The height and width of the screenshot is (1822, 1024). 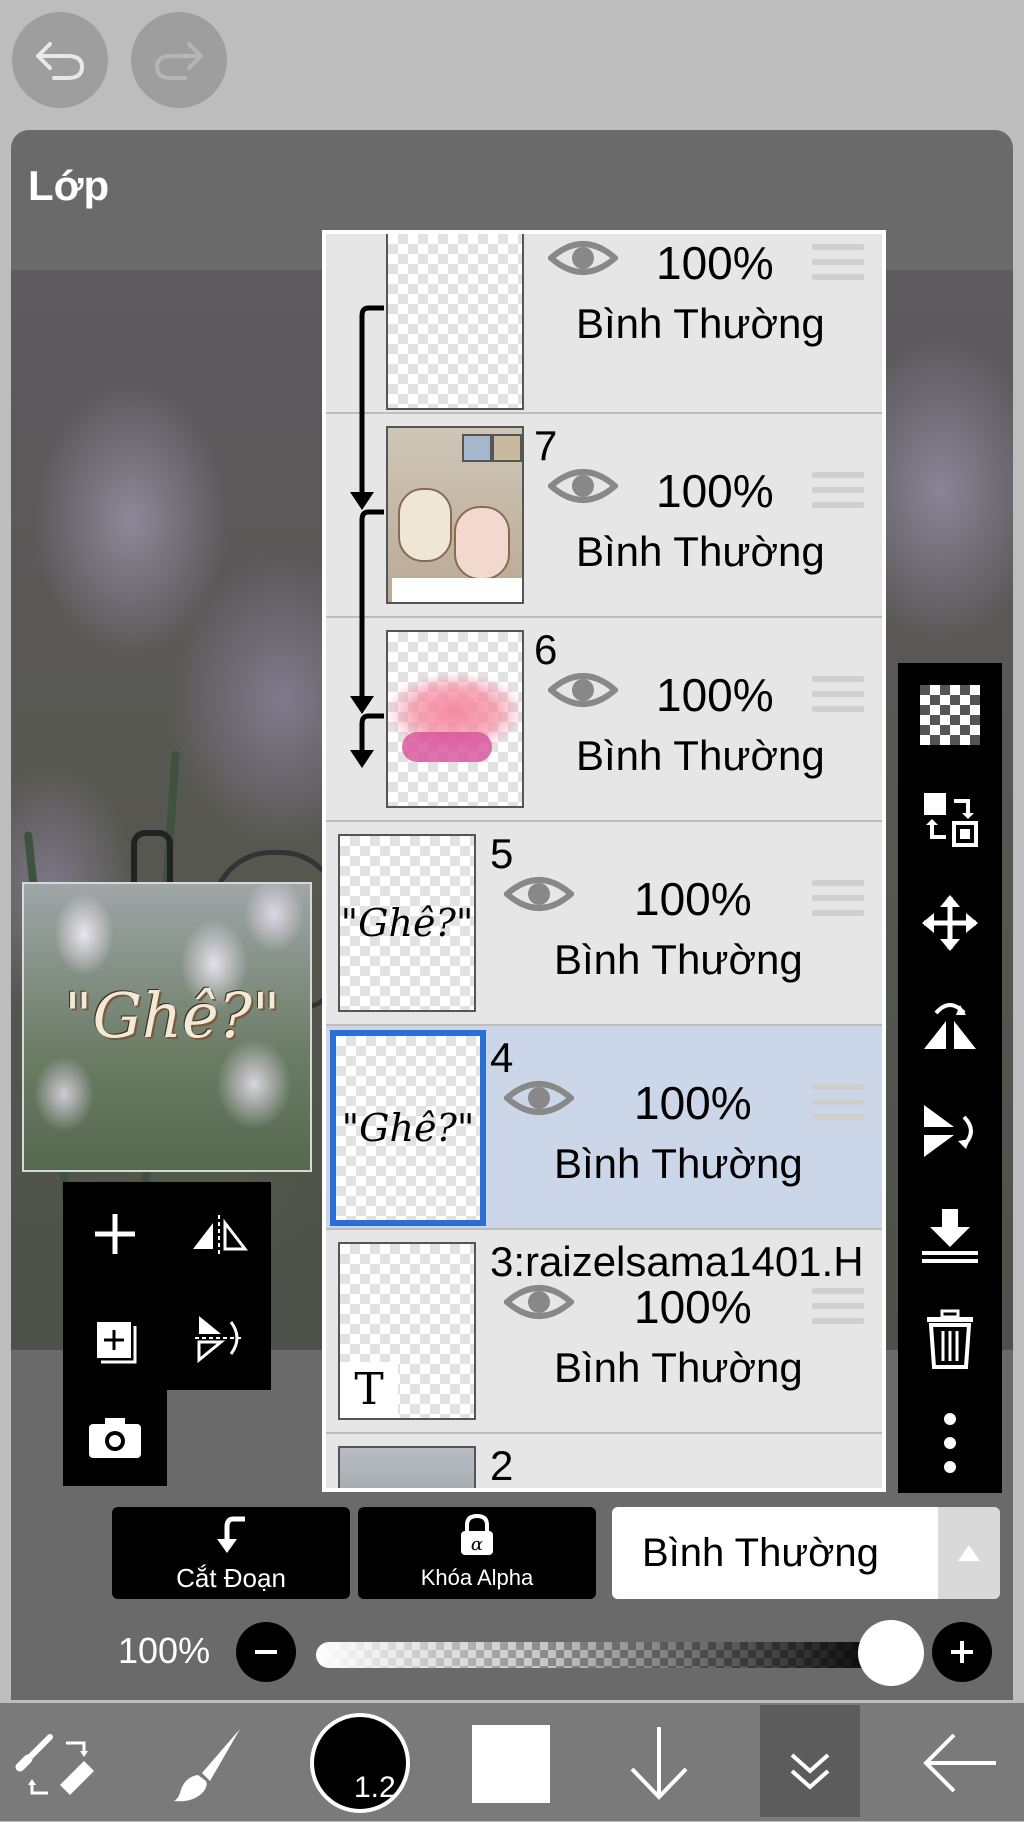 I want to click on camera-button, so click(x=115, y=1438).